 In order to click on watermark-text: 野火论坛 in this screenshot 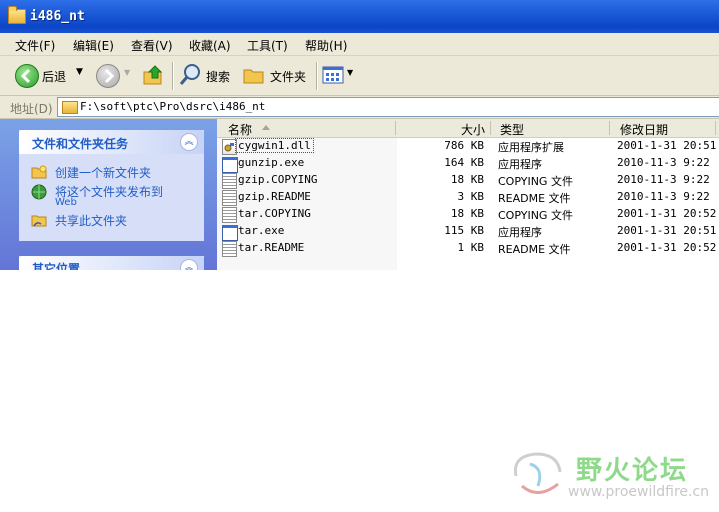, I will do `click(632, 471)`.